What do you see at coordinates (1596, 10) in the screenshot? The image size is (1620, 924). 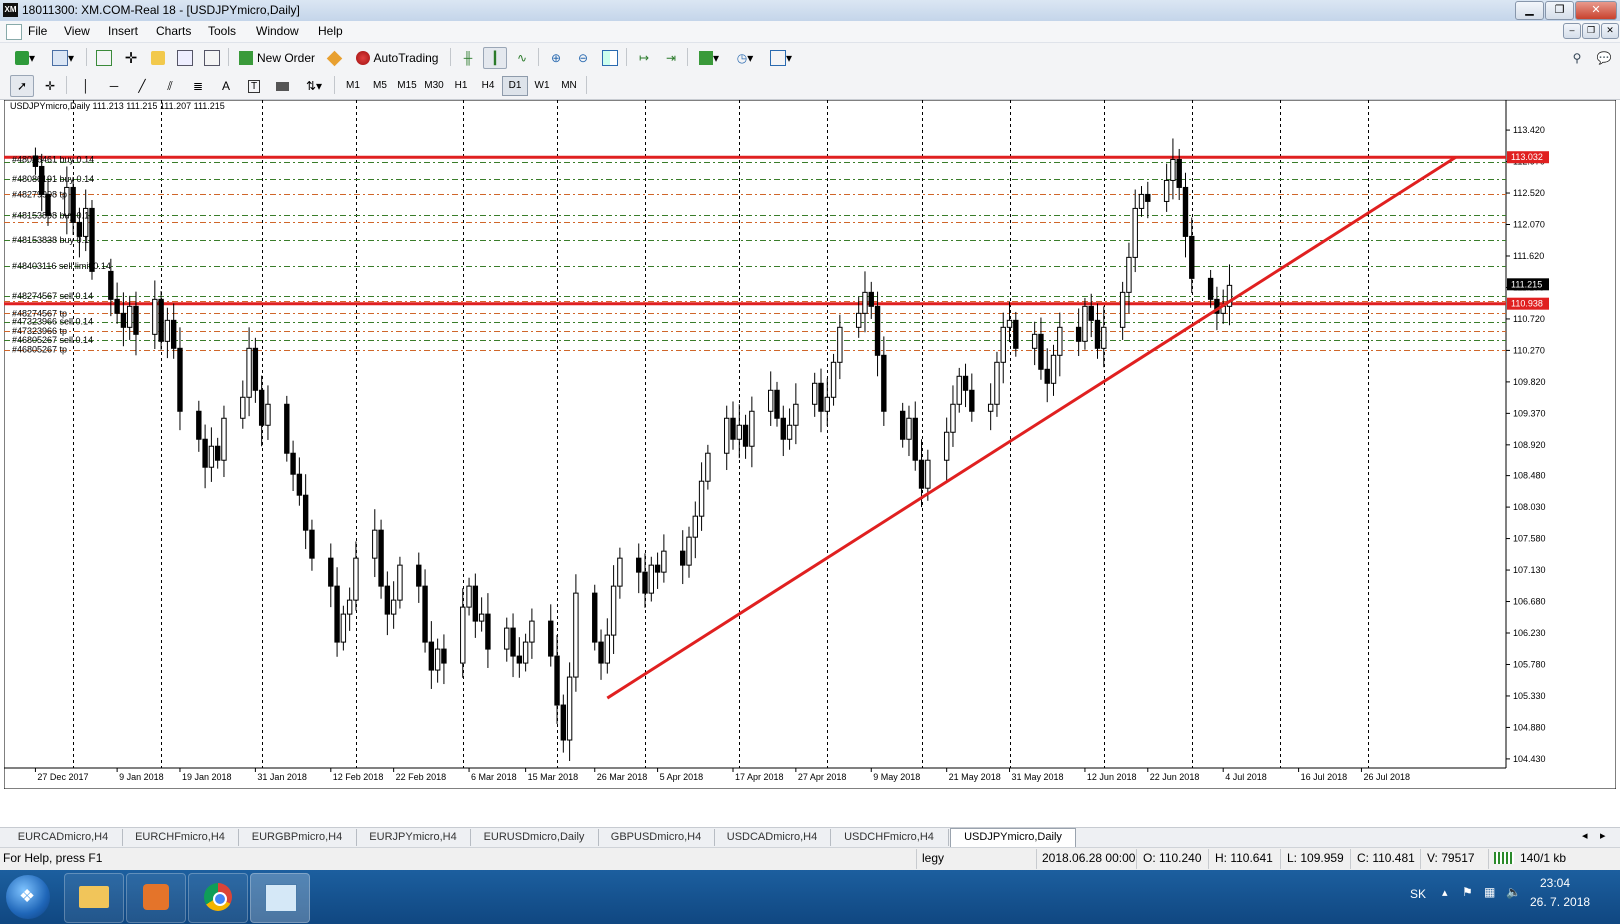 I see `close-button: ✕` at bounding box center [1596, 10].